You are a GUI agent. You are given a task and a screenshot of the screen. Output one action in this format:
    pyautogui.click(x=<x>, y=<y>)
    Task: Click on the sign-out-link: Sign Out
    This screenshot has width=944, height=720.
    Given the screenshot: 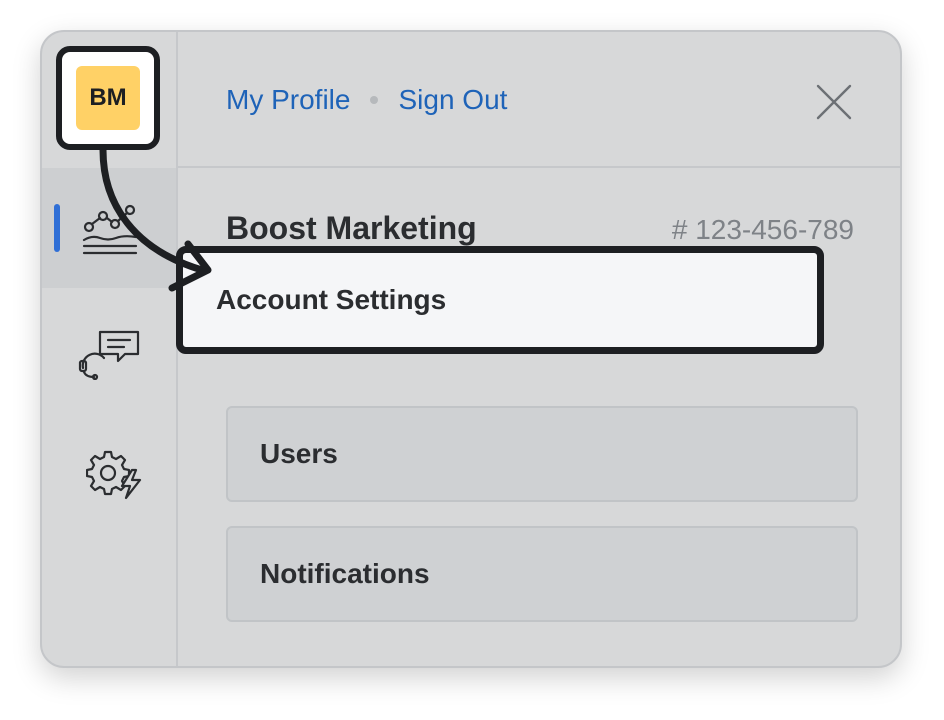 What is the action you would take?
    pyautogui.click(x=452, y=100)
    